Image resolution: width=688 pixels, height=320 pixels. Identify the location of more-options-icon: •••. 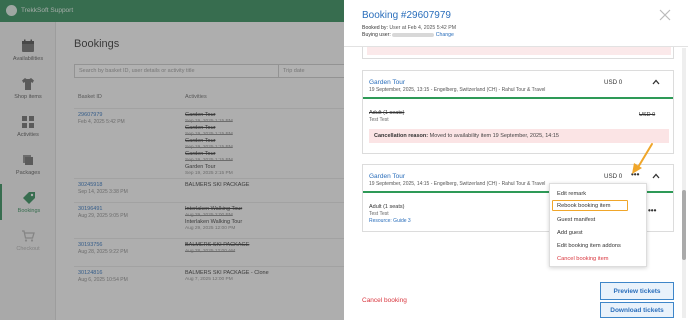
(635, 174).